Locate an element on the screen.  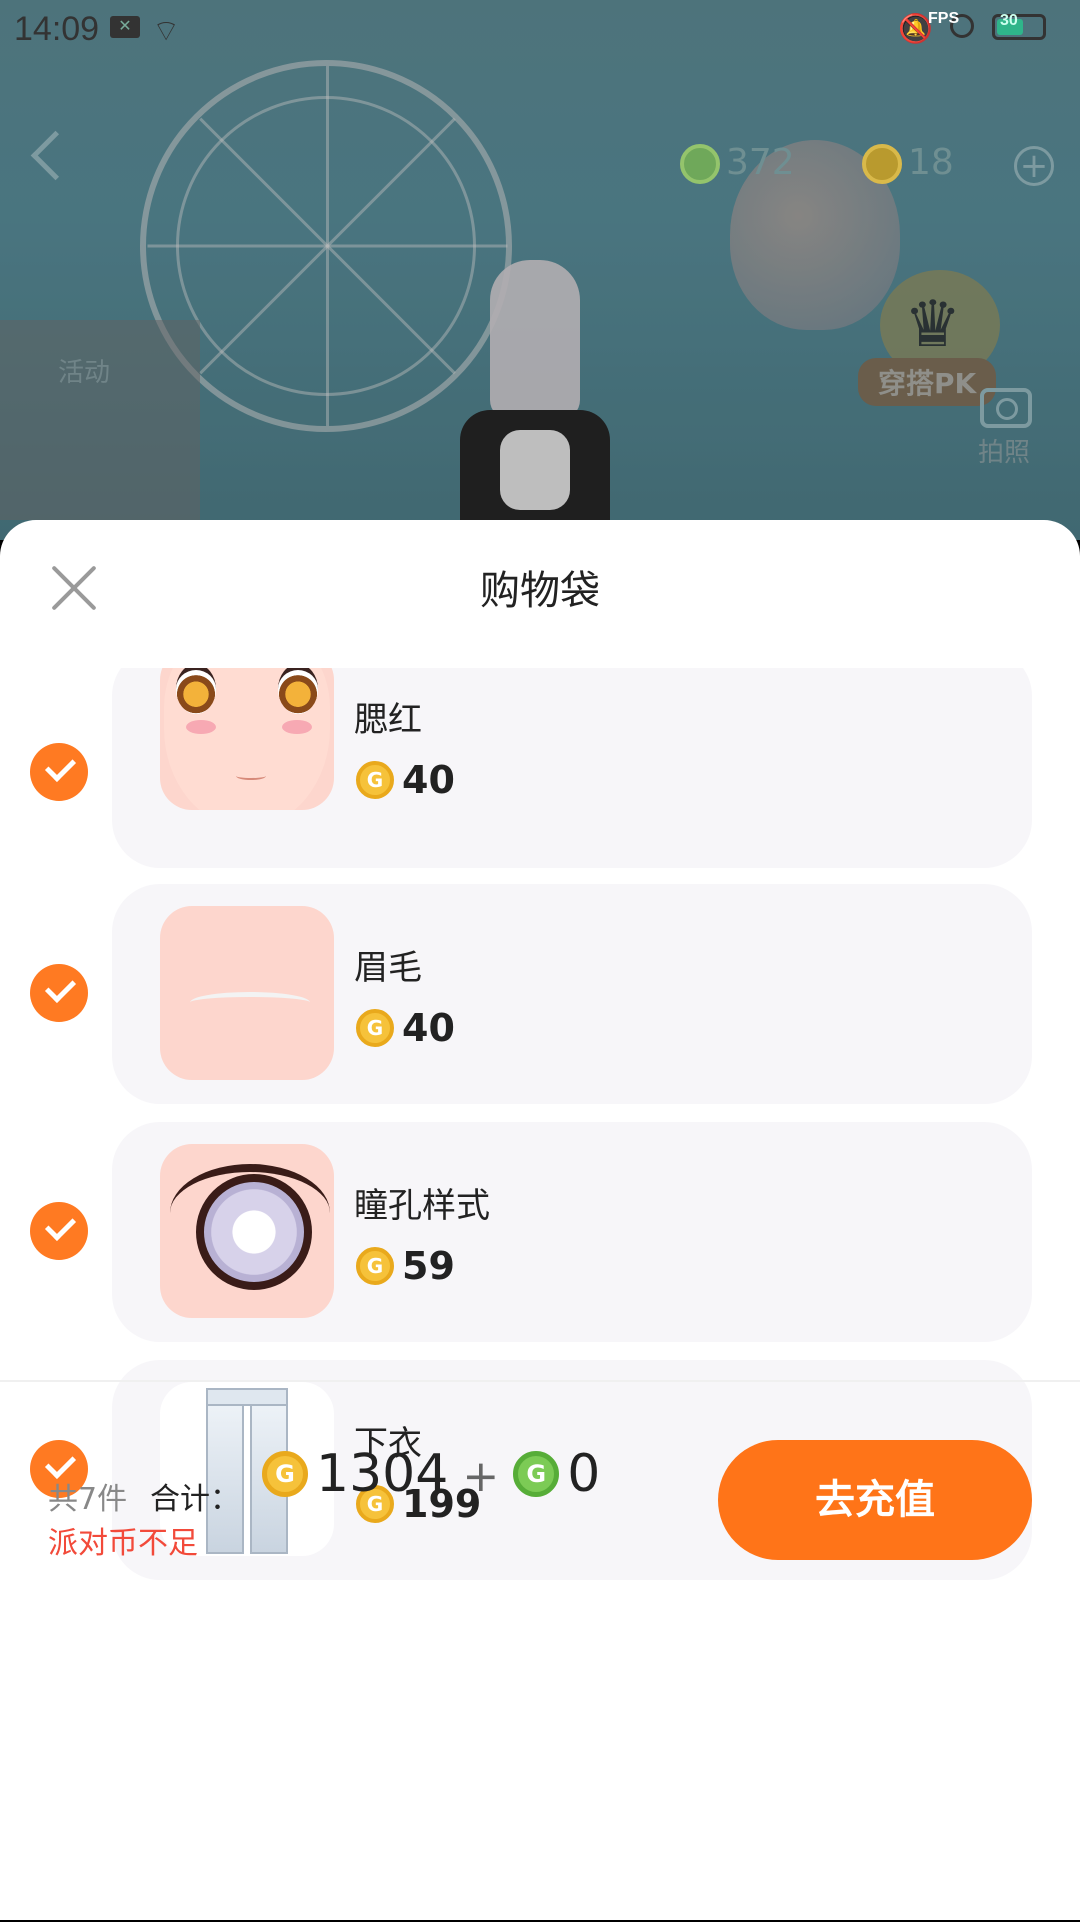
battery-level: 30 is located at coordinates (1009, 20).